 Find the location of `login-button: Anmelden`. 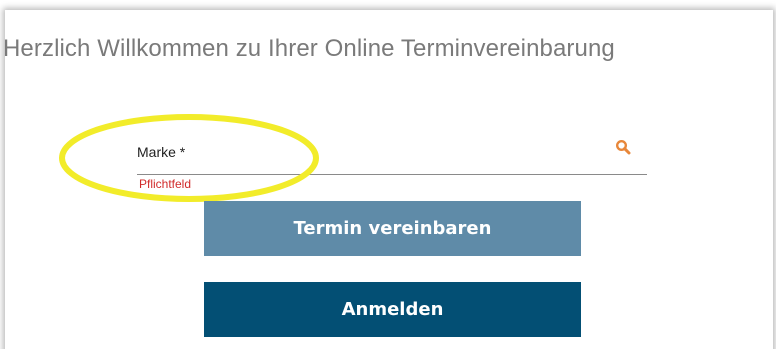

login-button: Anmelden is located at coordinates (392, 309).